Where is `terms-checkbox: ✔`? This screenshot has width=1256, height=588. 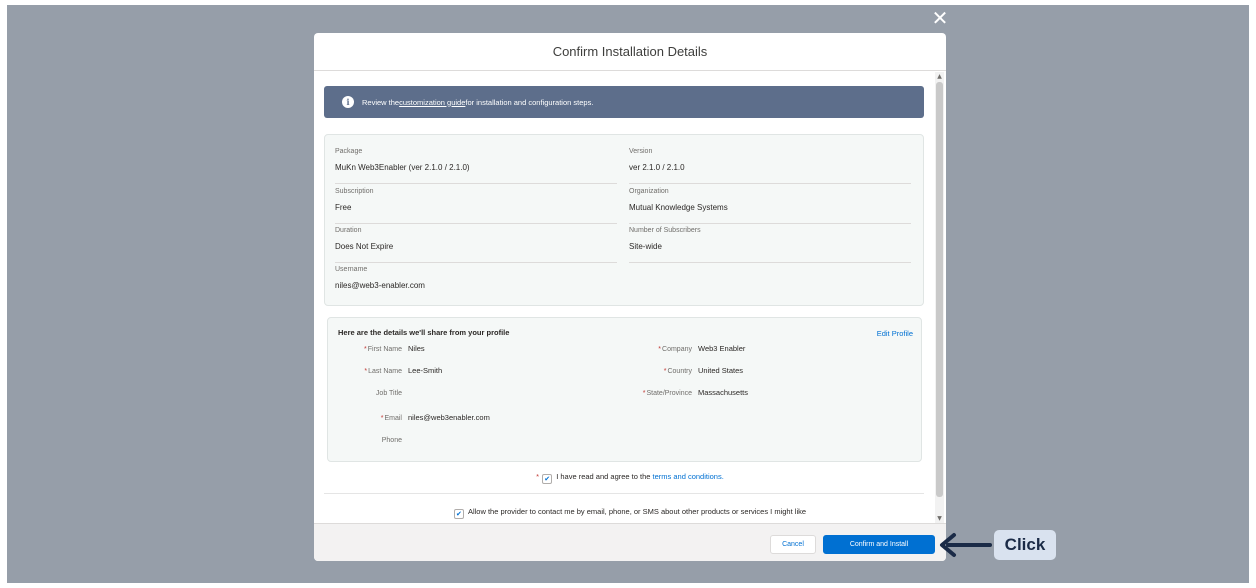
terms-checkbox: ✔ is located at coordinates (547, 479).